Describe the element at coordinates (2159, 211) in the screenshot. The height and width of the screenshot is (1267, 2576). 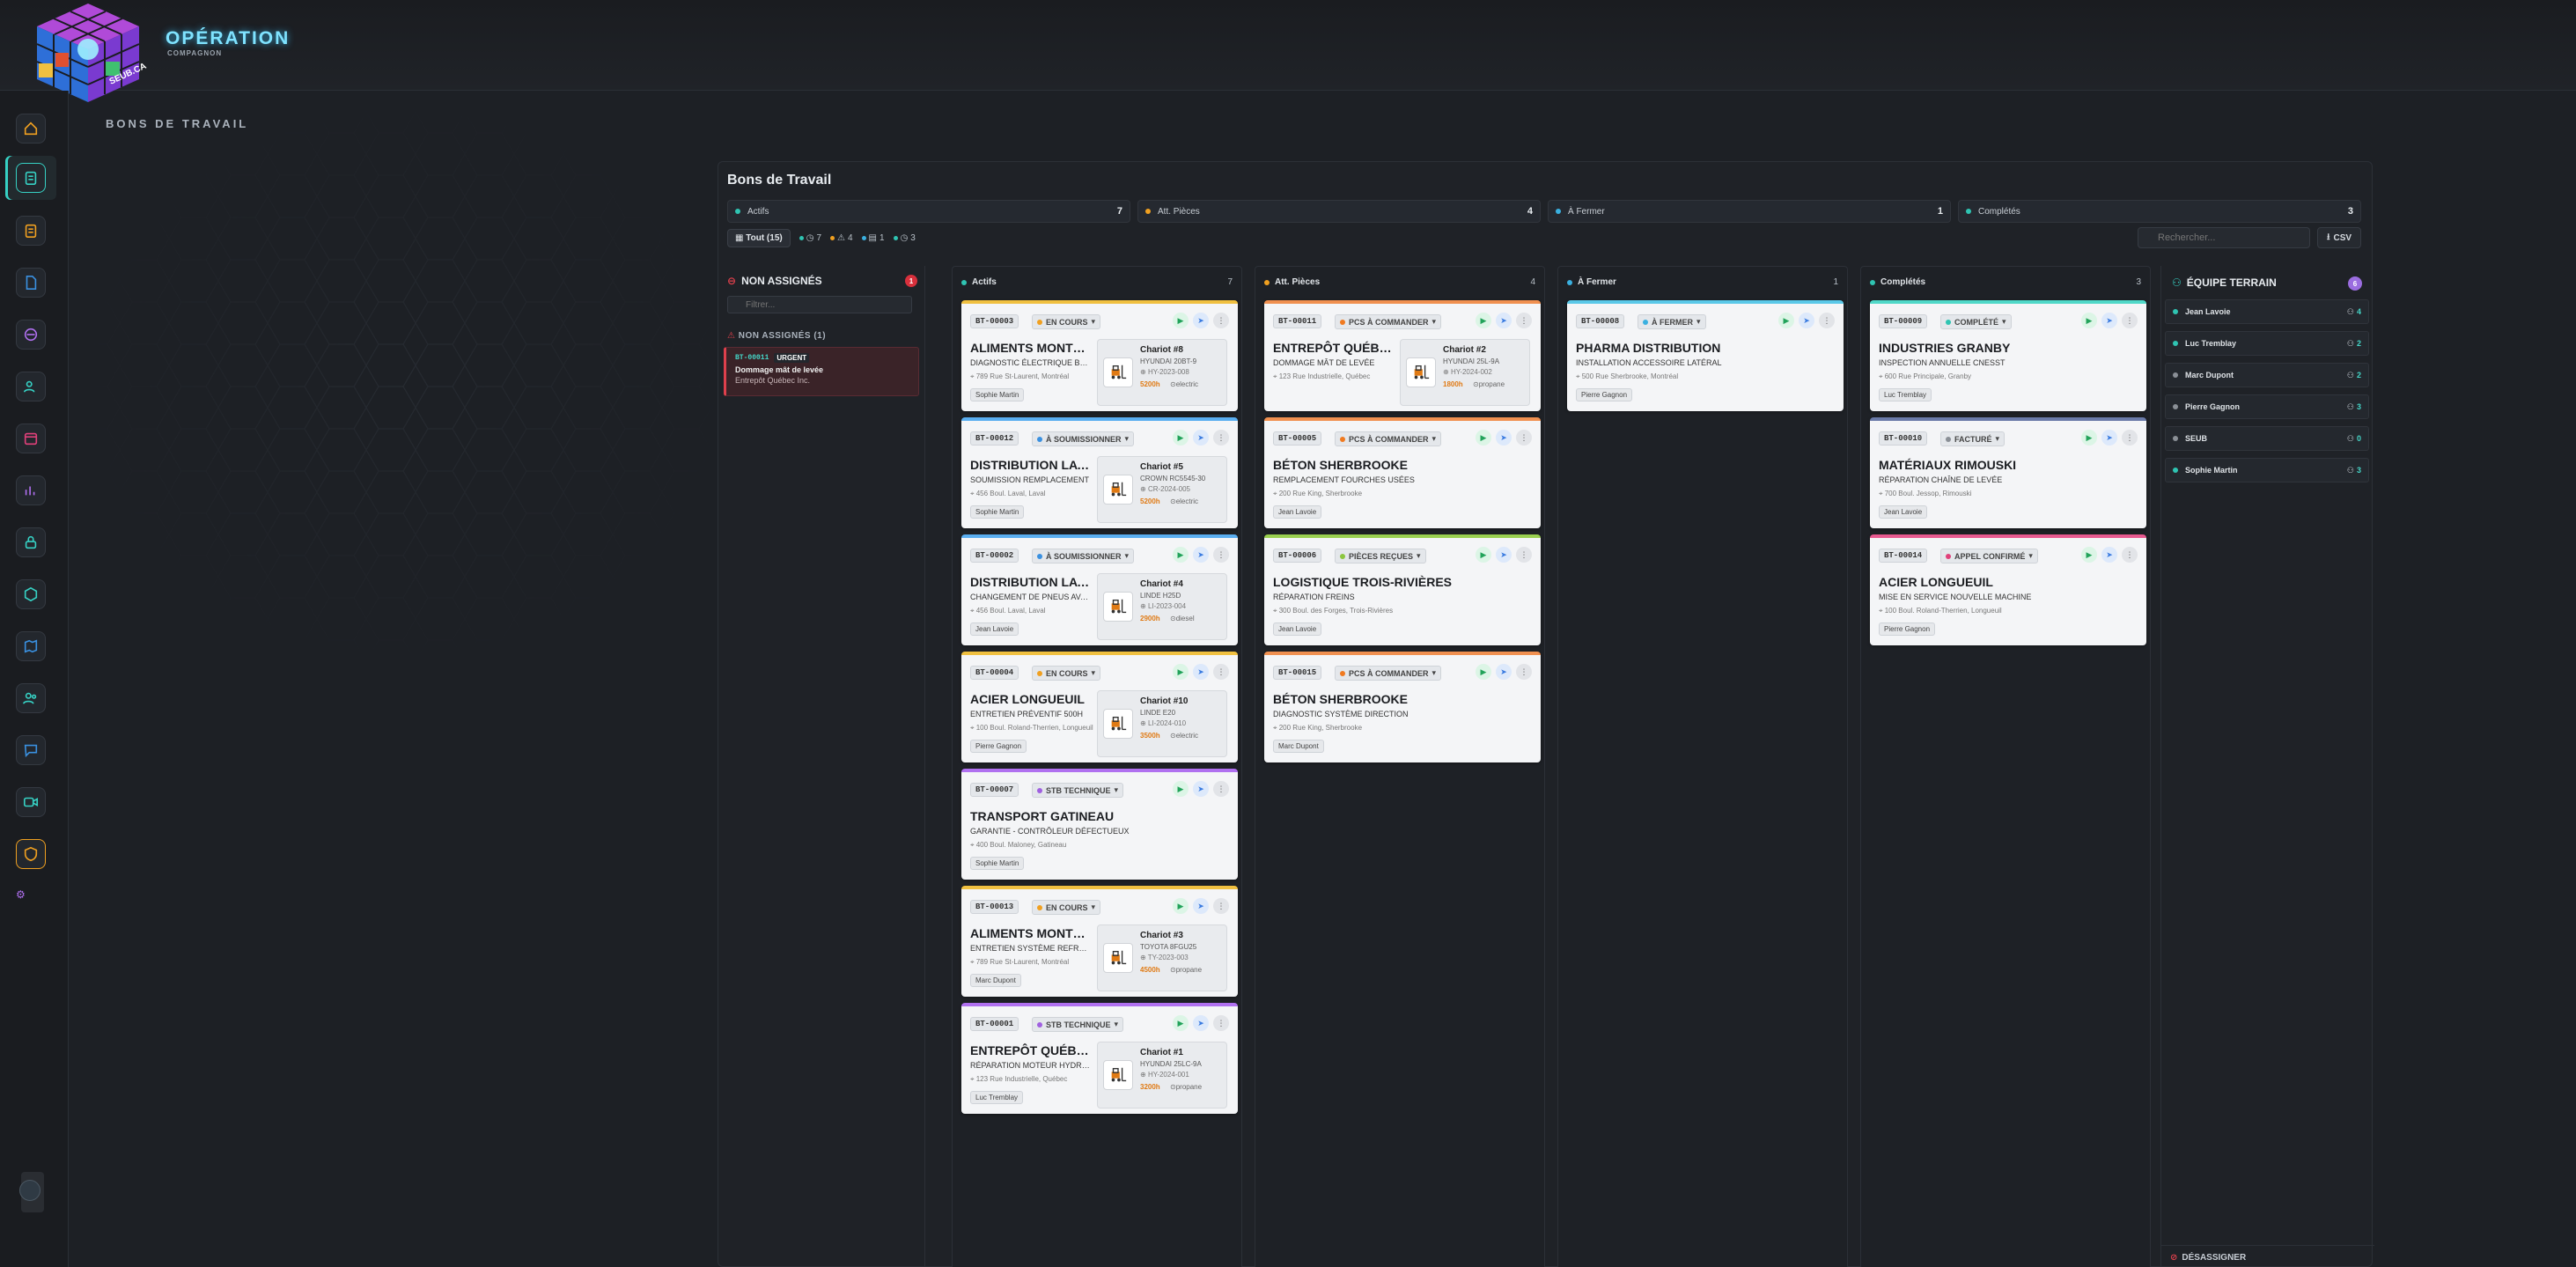
I see `stat-completes: Complétés 3` at that location.